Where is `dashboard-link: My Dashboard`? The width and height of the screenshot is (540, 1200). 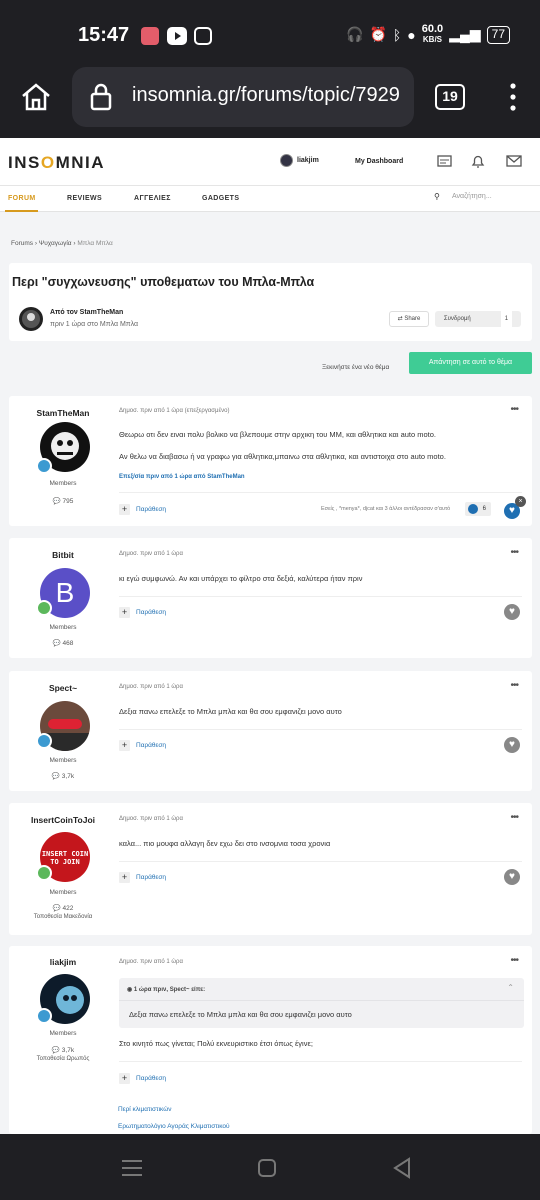
dashboard-link: My Dashboard is located at coordinates (379, 161).